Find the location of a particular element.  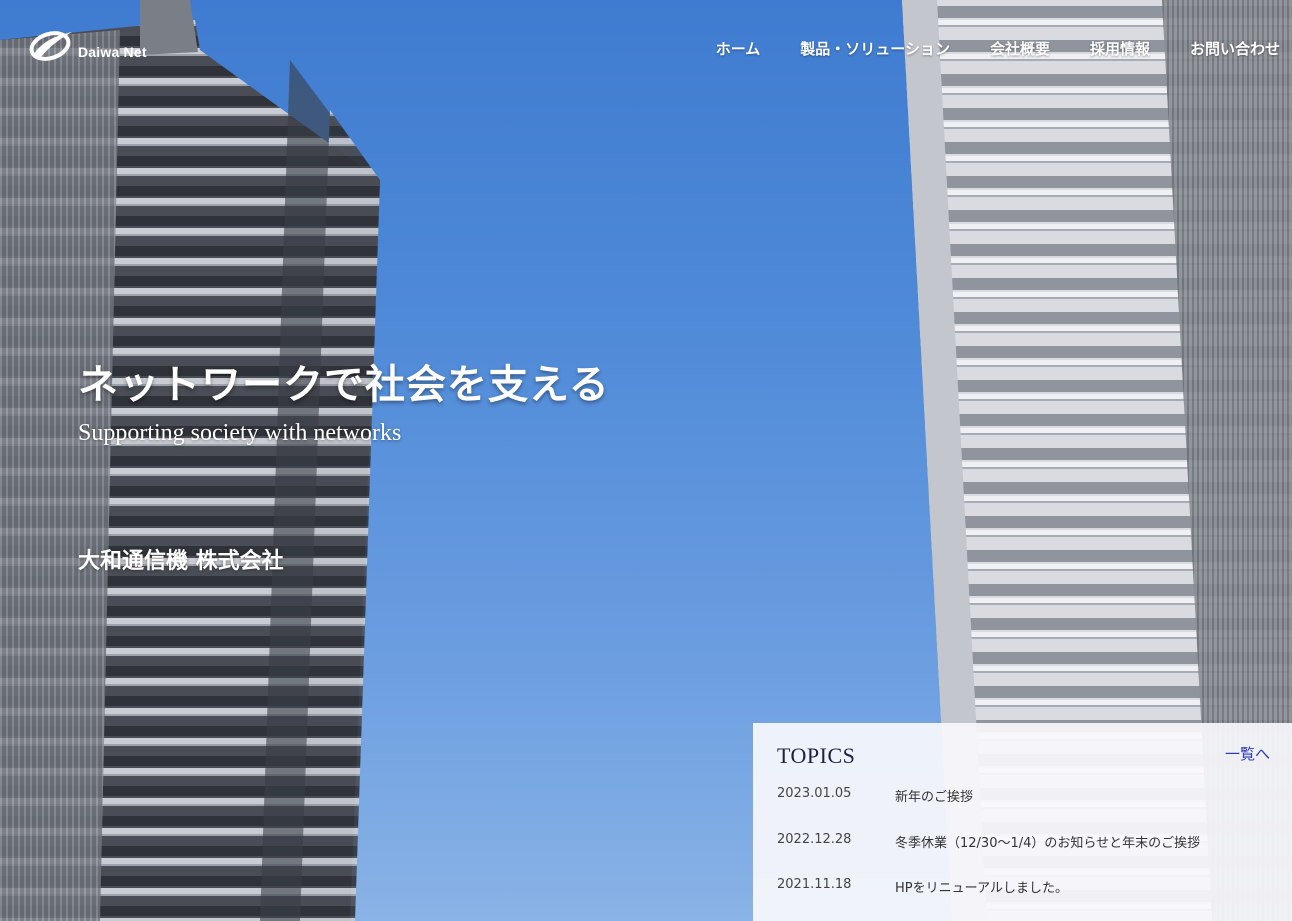

topic-item: 2021.11.18 HPをリニューアルしました。 is located at coordinates (922, 886).